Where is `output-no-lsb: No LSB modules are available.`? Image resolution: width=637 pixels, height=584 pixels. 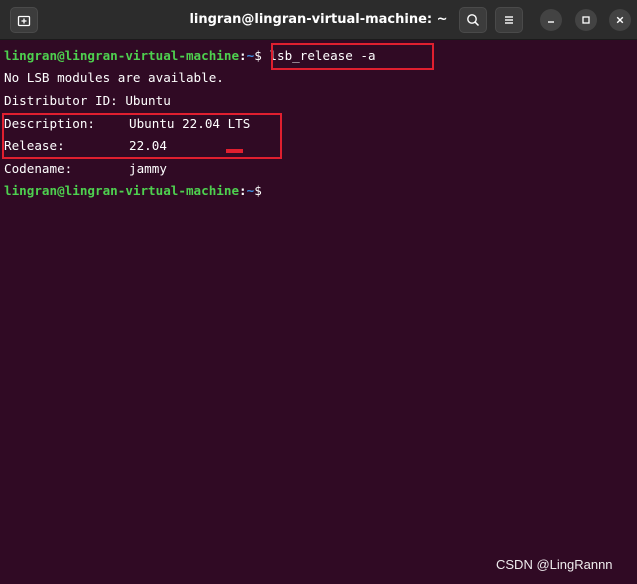 output-no-lsb: No LSB modules are available. is located at coordinates (114, 77).